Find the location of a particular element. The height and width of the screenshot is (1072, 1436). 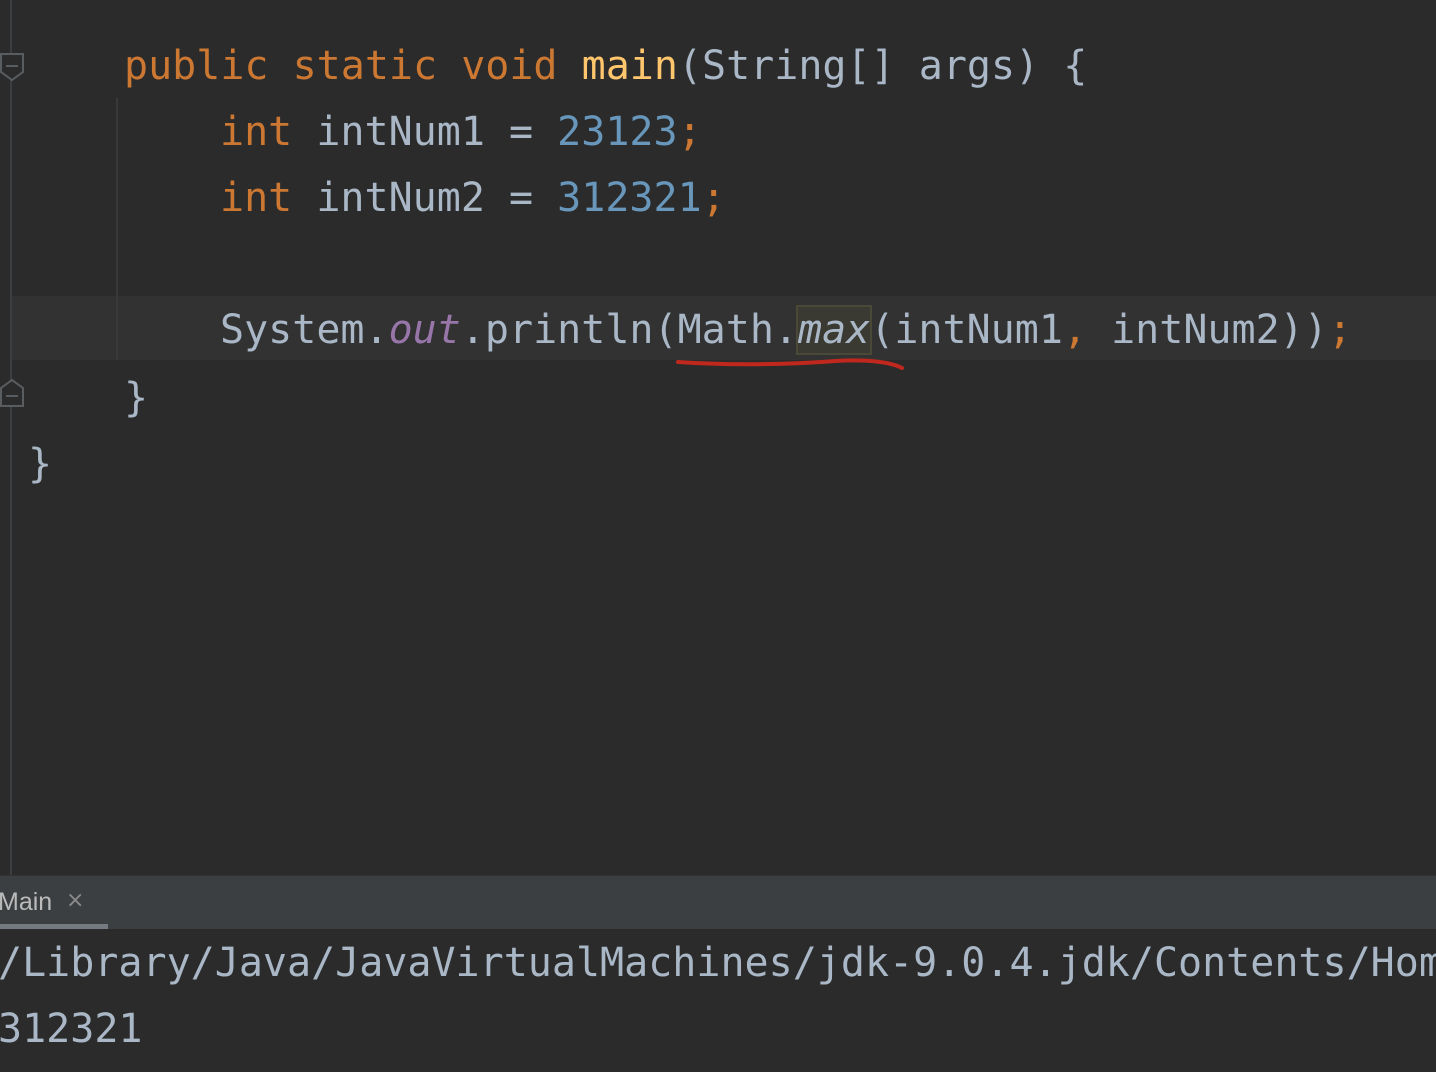

code-line-close-method: } is located at coordinates (136, 398).